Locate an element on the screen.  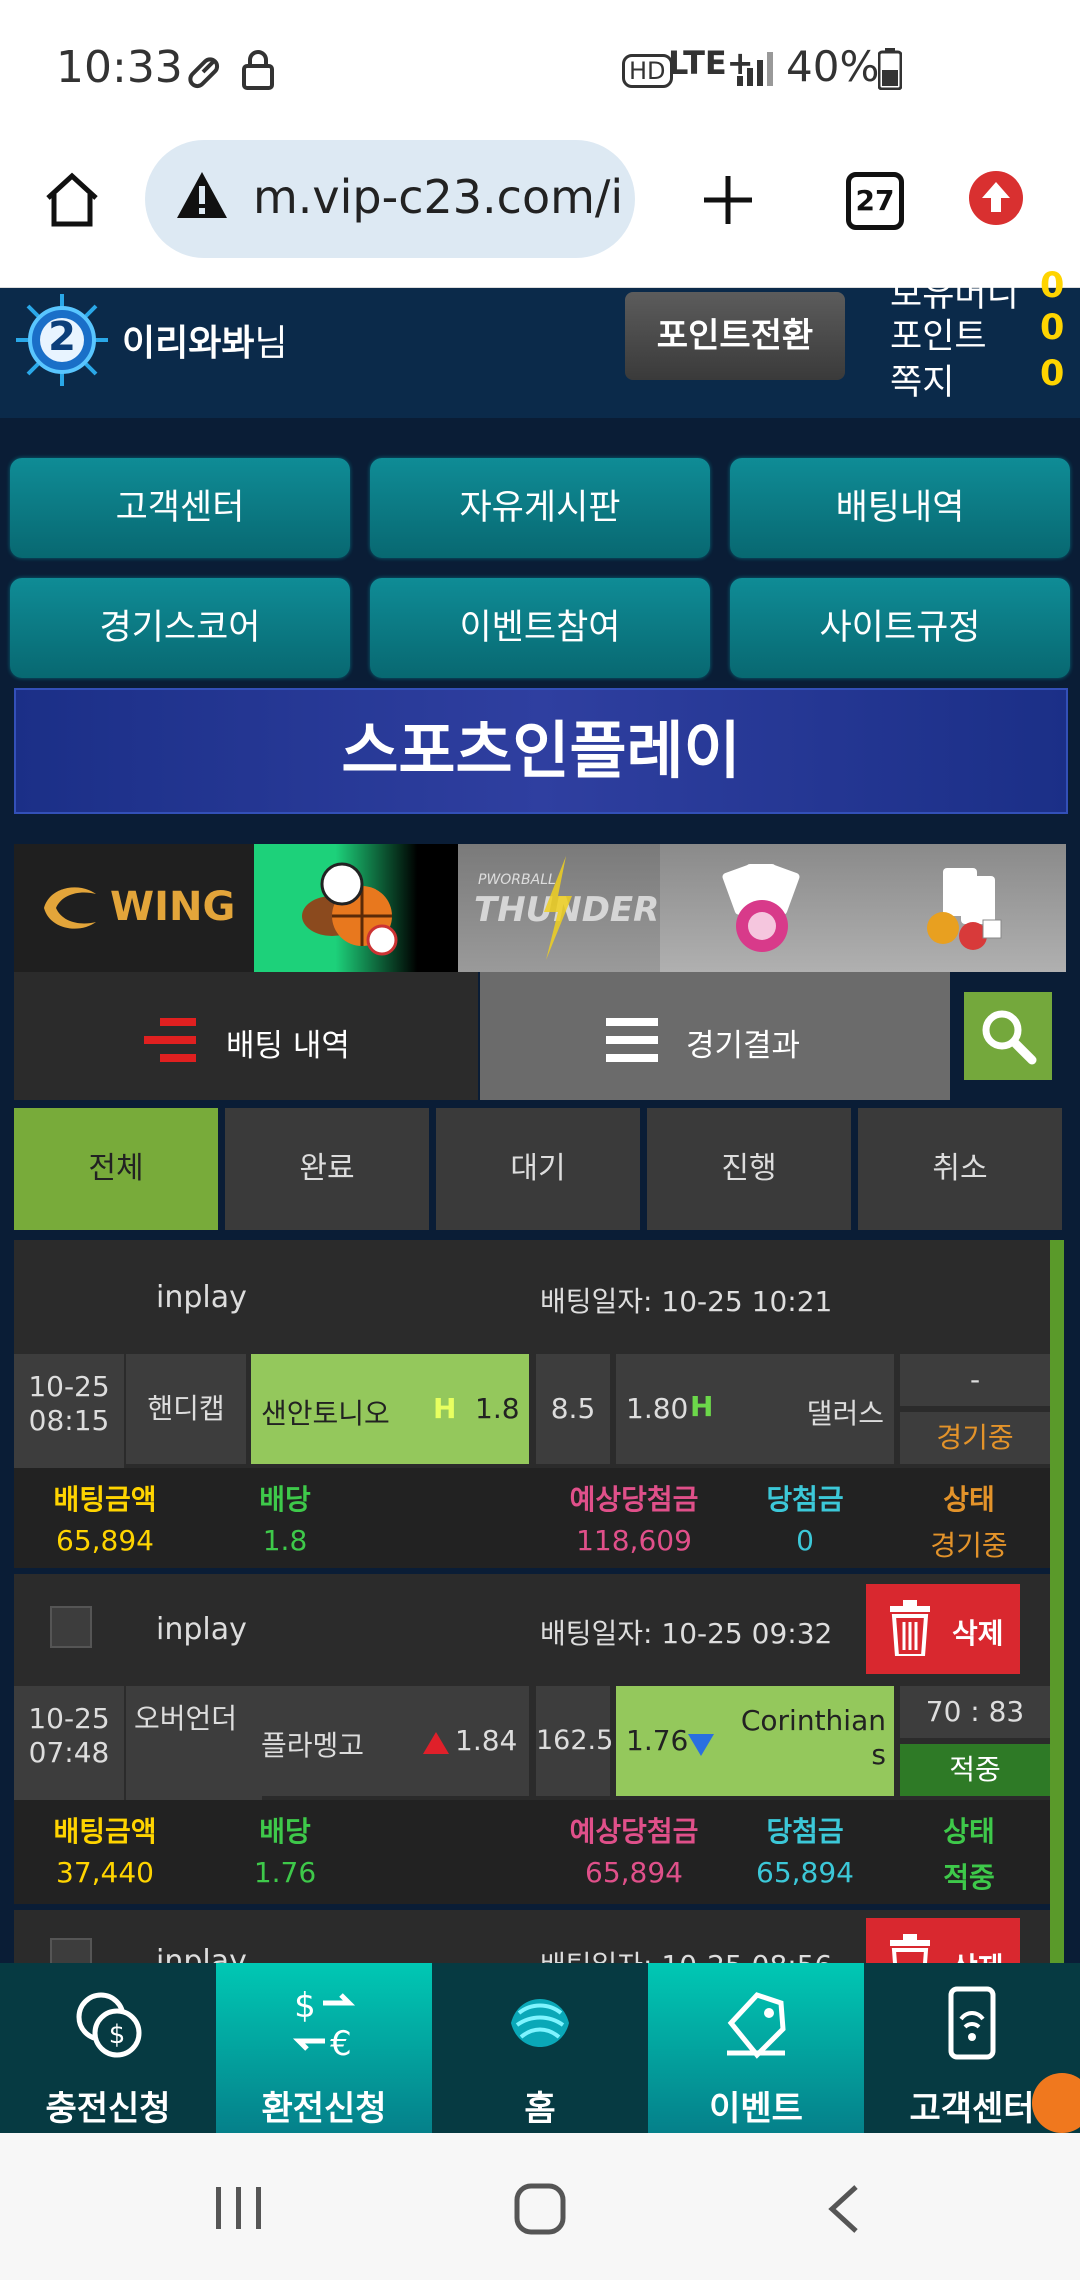
bet-history-label: 배팅 내역 is located at coordinates (288, 1046).